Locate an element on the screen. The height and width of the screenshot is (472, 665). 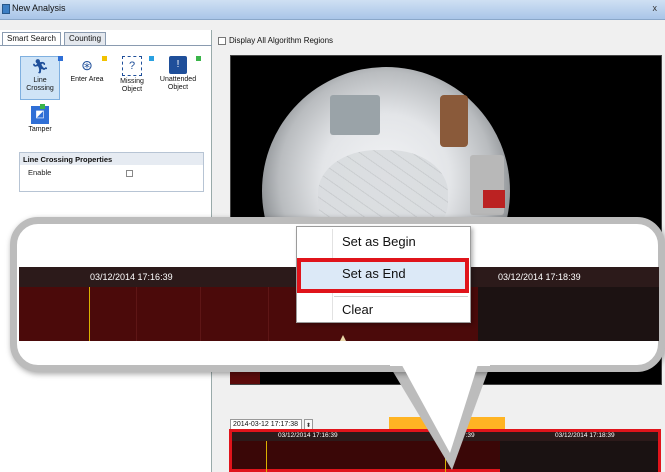
cyan-dot-icon is located at coordinates (151, 58).